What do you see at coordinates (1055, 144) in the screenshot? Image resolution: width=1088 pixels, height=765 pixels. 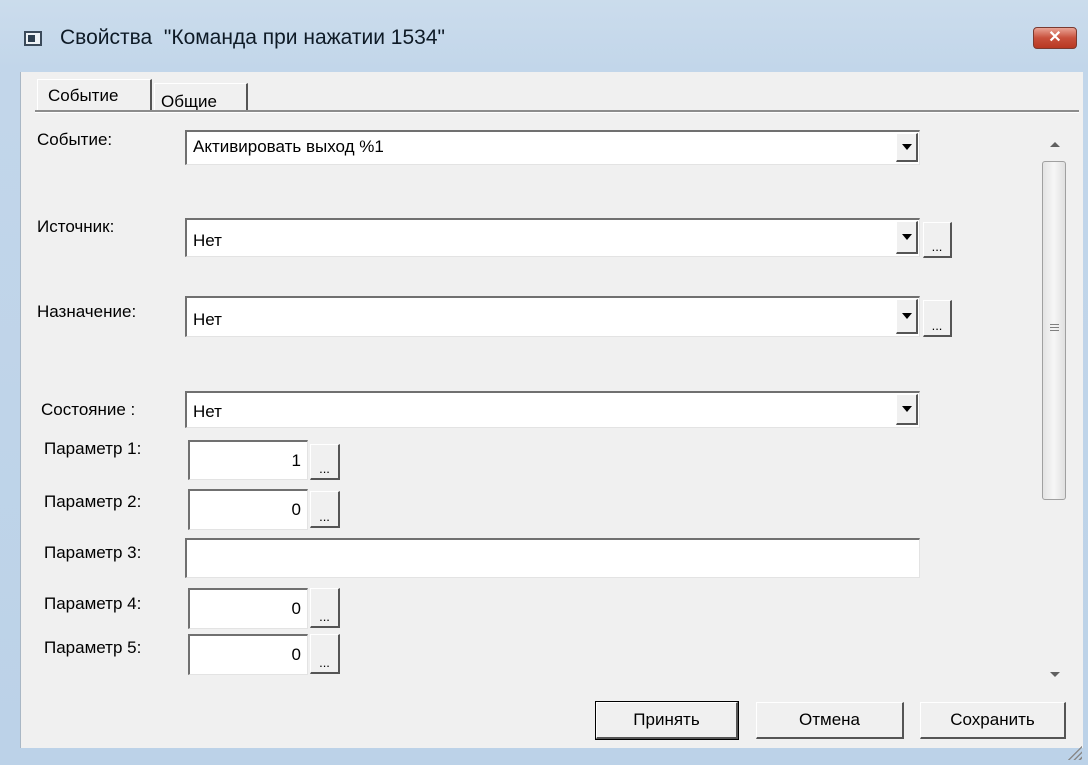 I see `scroll-up-icon` at bounding box center [1055, 144].